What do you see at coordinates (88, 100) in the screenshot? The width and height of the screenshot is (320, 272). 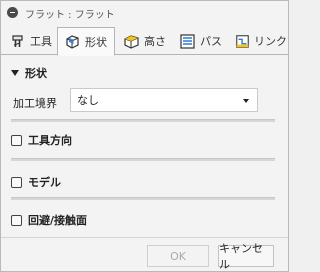 I see `machining-boundary-value: なし` at bounding box center [88, 100].